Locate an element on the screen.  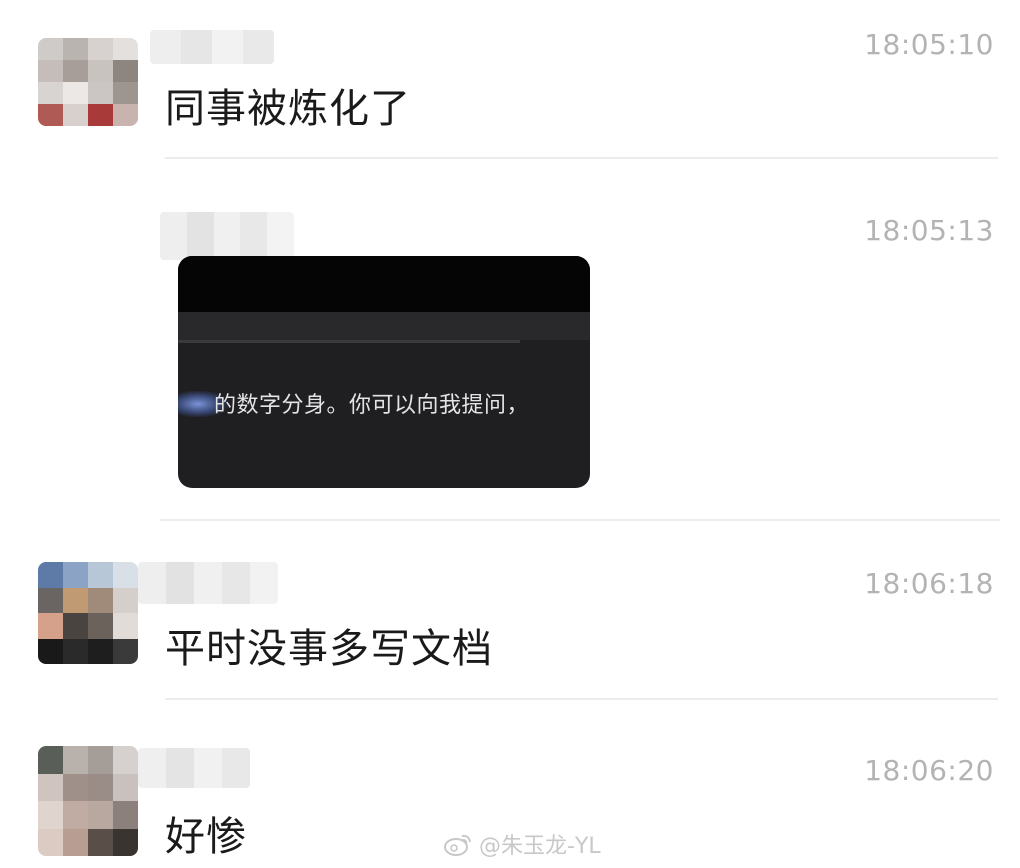
image-header is located at coordinates (384, 284).